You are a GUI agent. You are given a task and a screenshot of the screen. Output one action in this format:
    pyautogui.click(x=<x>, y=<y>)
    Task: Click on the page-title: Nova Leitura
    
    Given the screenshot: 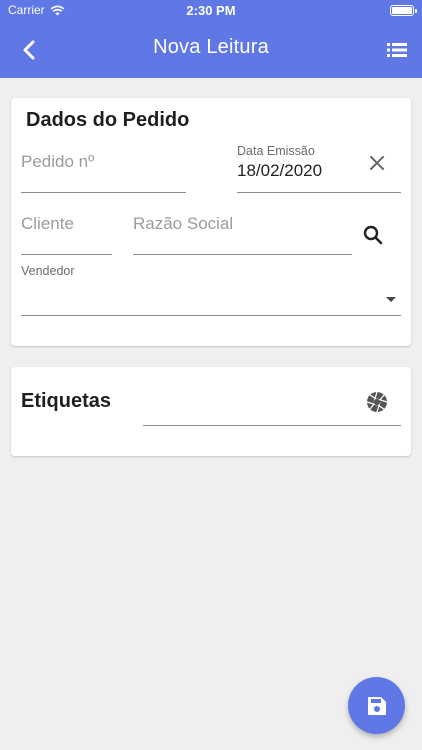 What is the action you would take?
    pyautogui.click(x=211, y=47)
    